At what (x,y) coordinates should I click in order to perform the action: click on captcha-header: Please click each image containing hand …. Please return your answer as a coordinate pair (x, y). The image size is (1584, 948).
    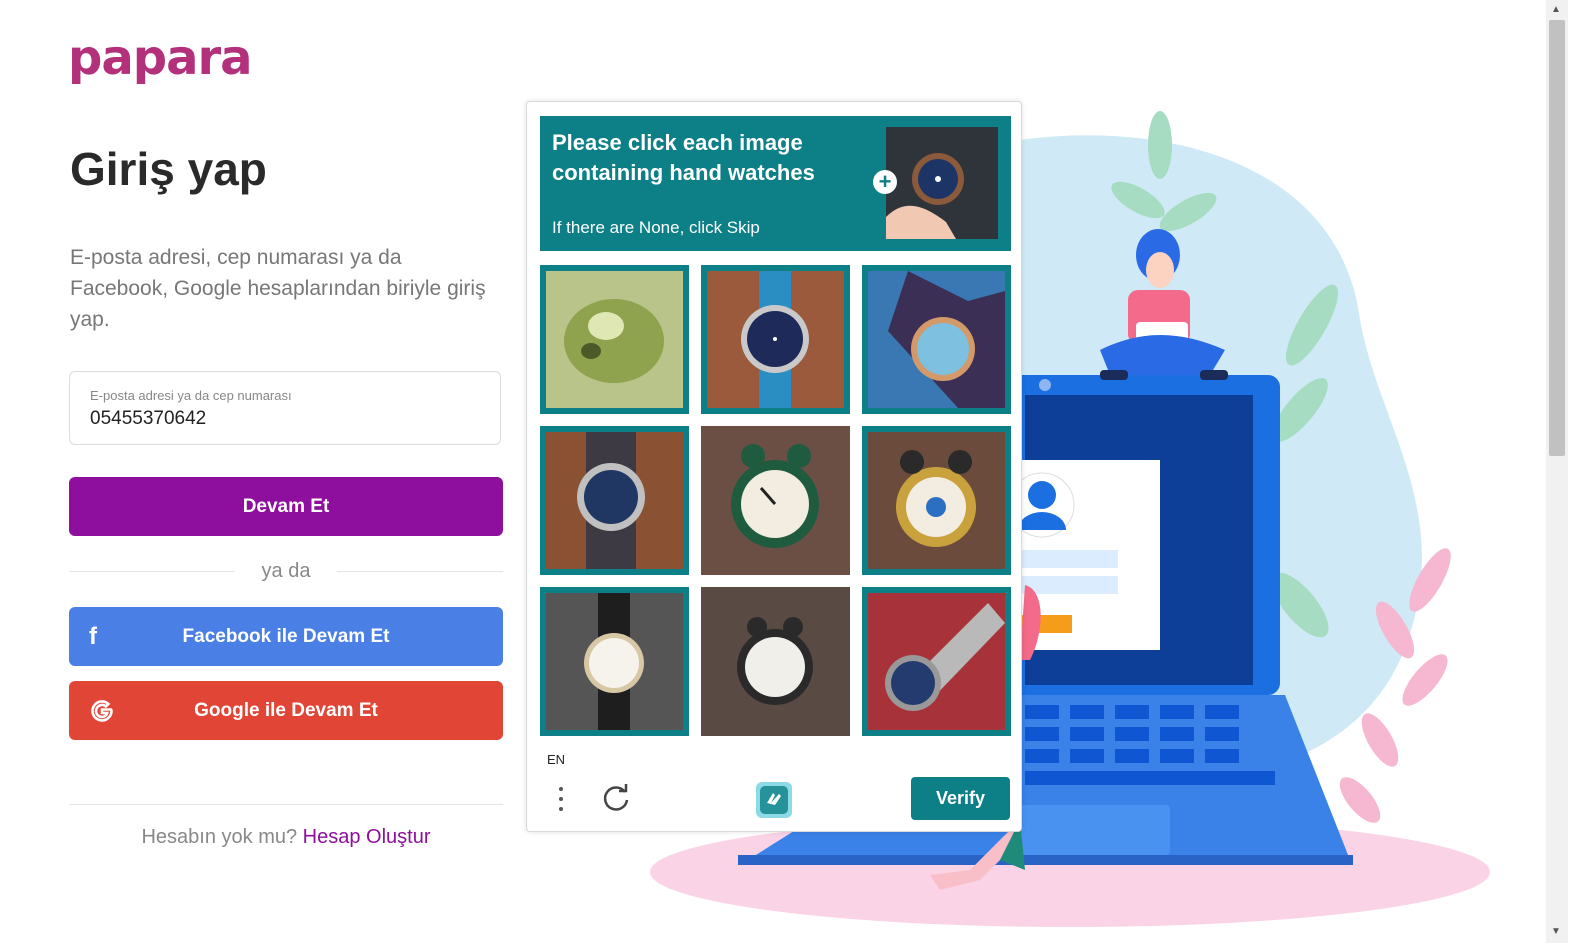
    Looking at the image, I should click on (775, 183).